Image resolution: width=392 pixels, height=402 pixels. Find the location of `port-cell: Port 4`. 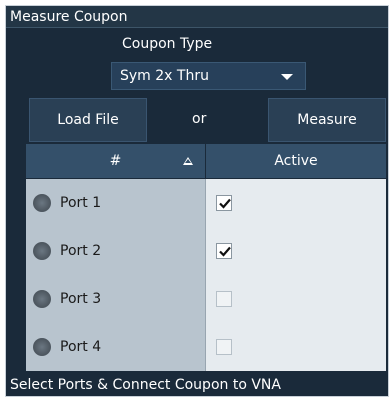

port-cell: Port 4 is located at coordinates (116, 347).